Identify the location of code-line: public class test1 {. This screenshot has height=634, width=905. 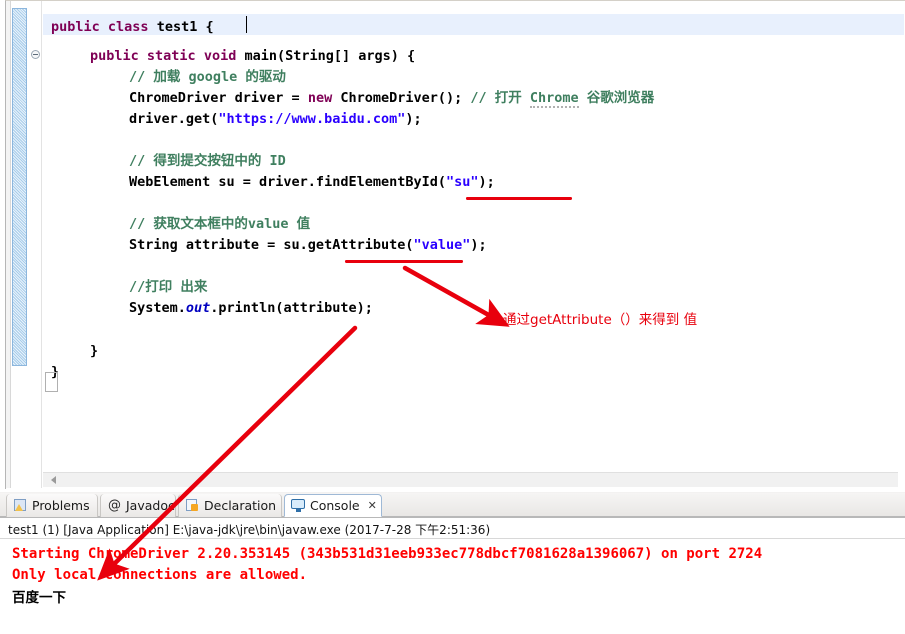
(132, 27).